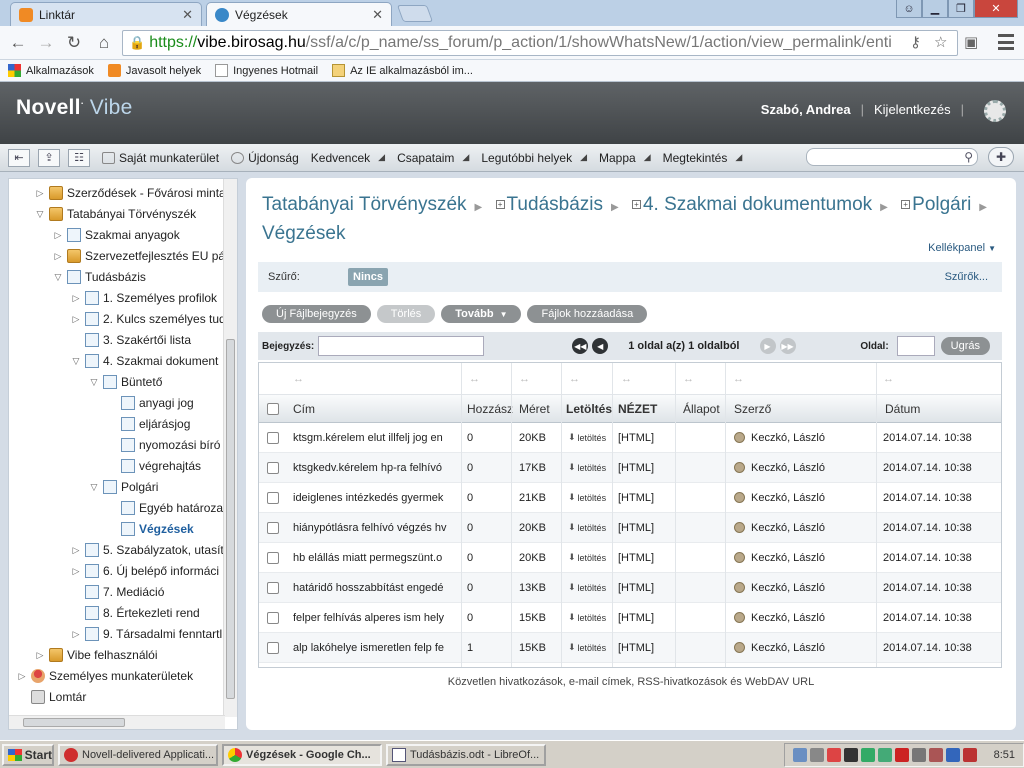 The image size is (1024, 768). Describe the element at coordinates (364, 204) in the screenshot. I see `breadcrumb-item: Tatabányai Törvényszék` at that location.